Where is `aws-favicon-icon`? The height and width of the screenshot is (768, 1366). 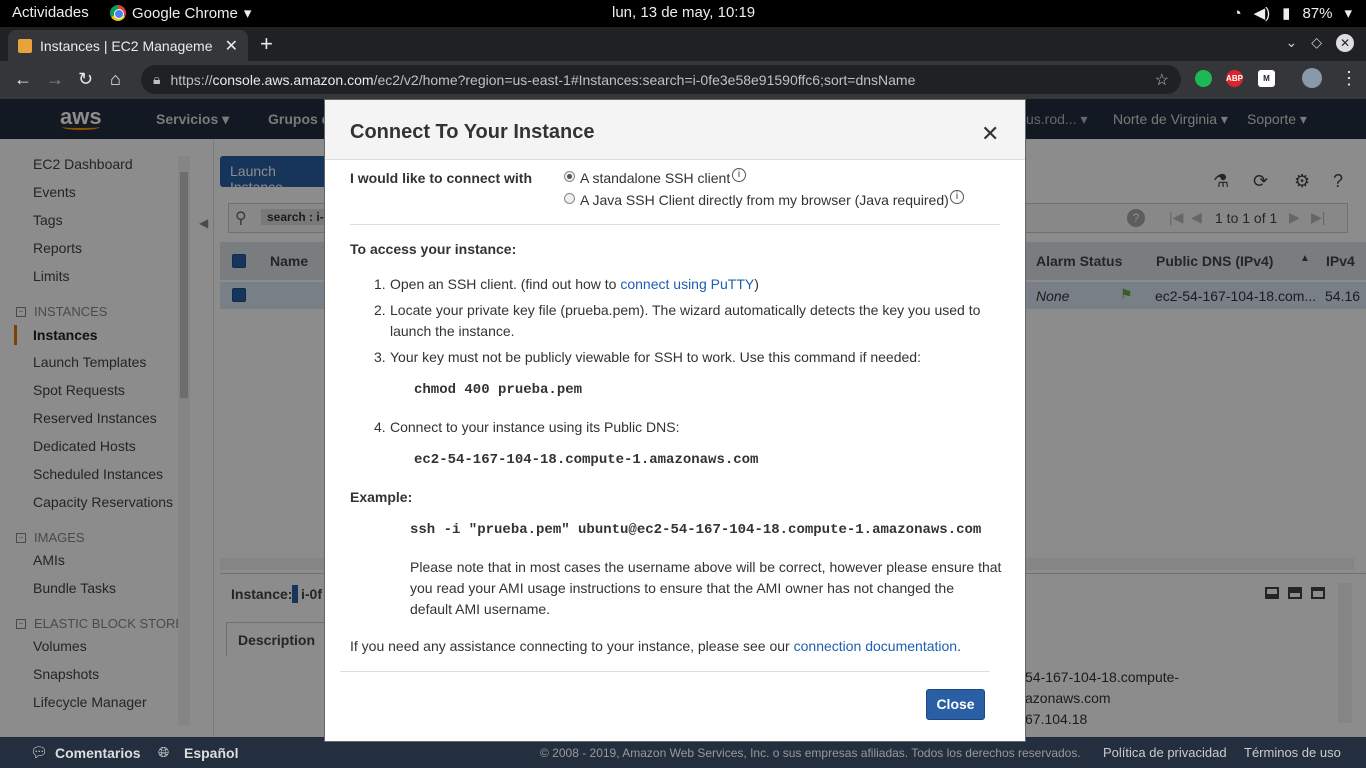 aws-favicon-icon is located at coordinates (25, 45).